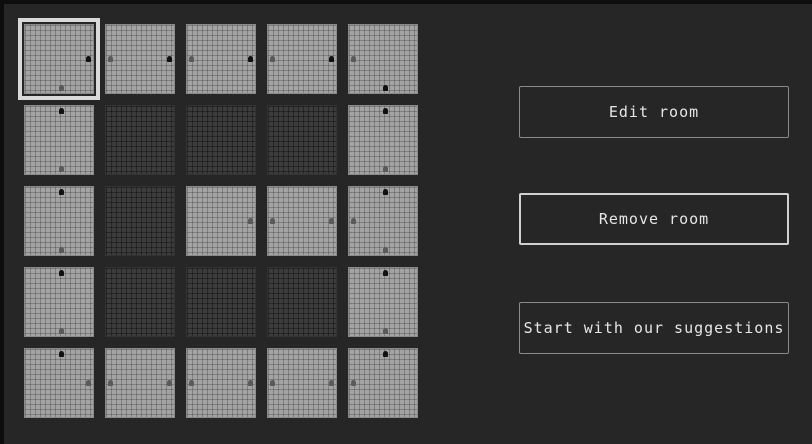 The width and height of the screenshot is (812, 444). I want to click on remove-room-label: Remove room, so click(654, 219).